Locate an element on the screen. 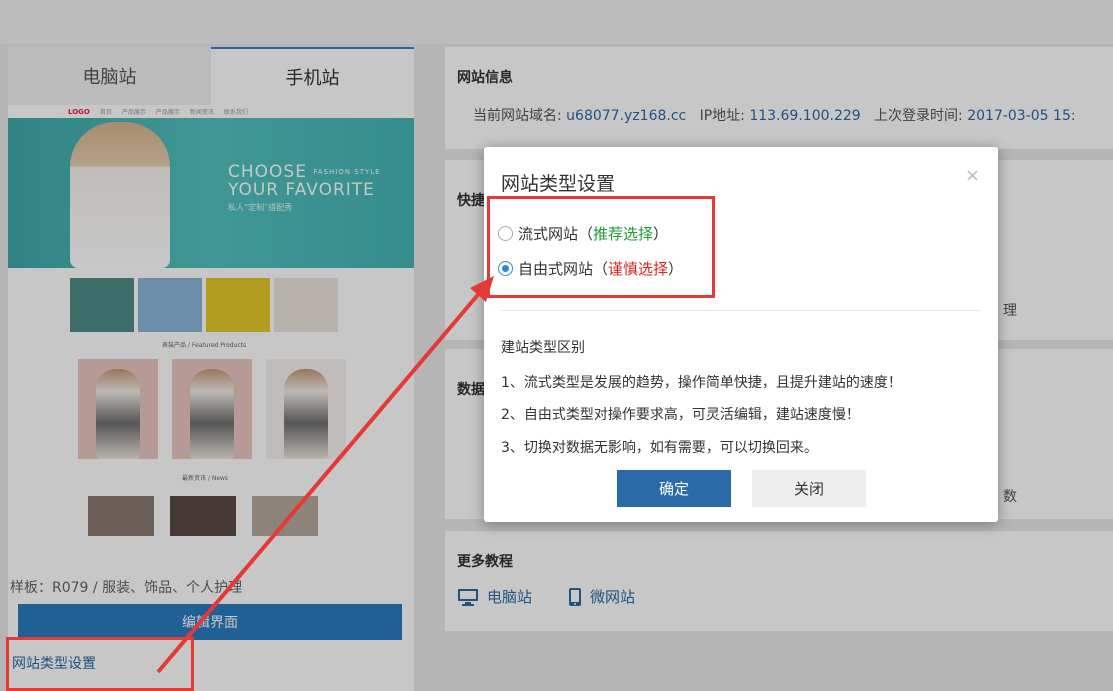 The image size is (1113, 691). tab-pc-site: 电脑站 is located at coordinates (109, 76).